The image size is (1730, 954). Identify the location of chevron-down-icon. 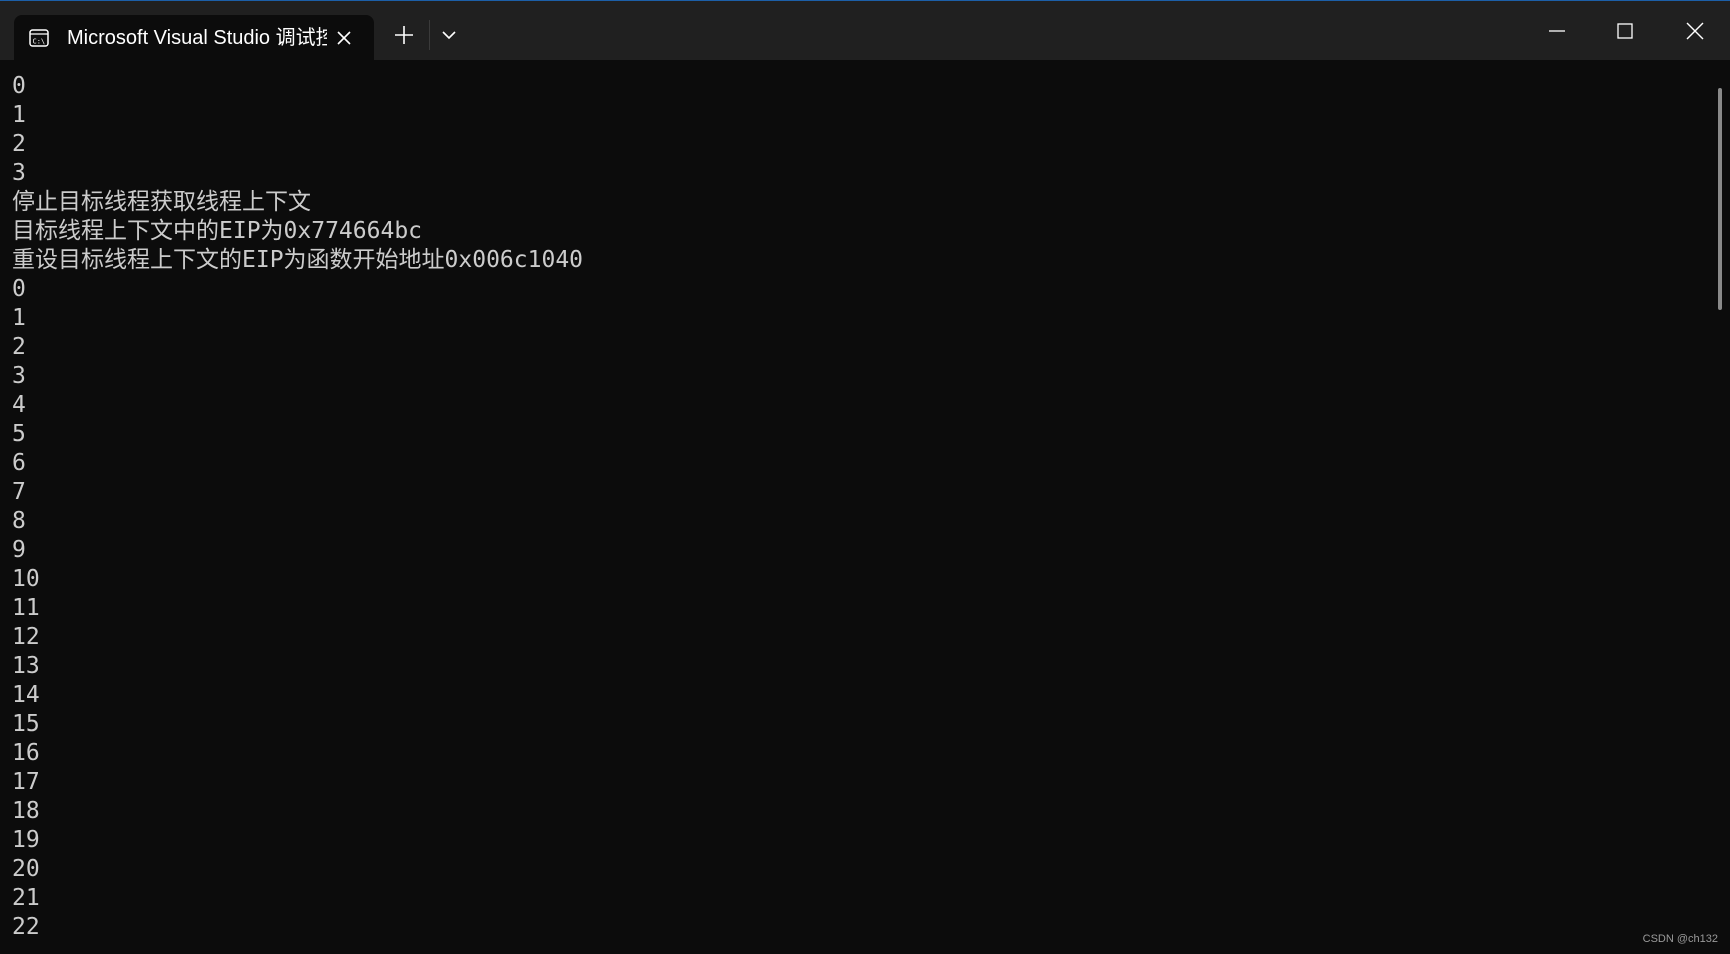
(449, 35).